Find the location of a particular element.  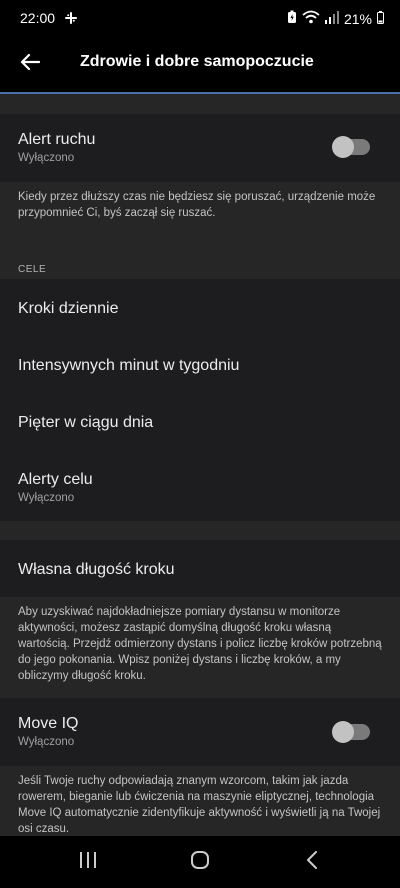

goal-intensity-minutes-row: Intensywnych minut w tygodniu is located at coordinates (200, 364).